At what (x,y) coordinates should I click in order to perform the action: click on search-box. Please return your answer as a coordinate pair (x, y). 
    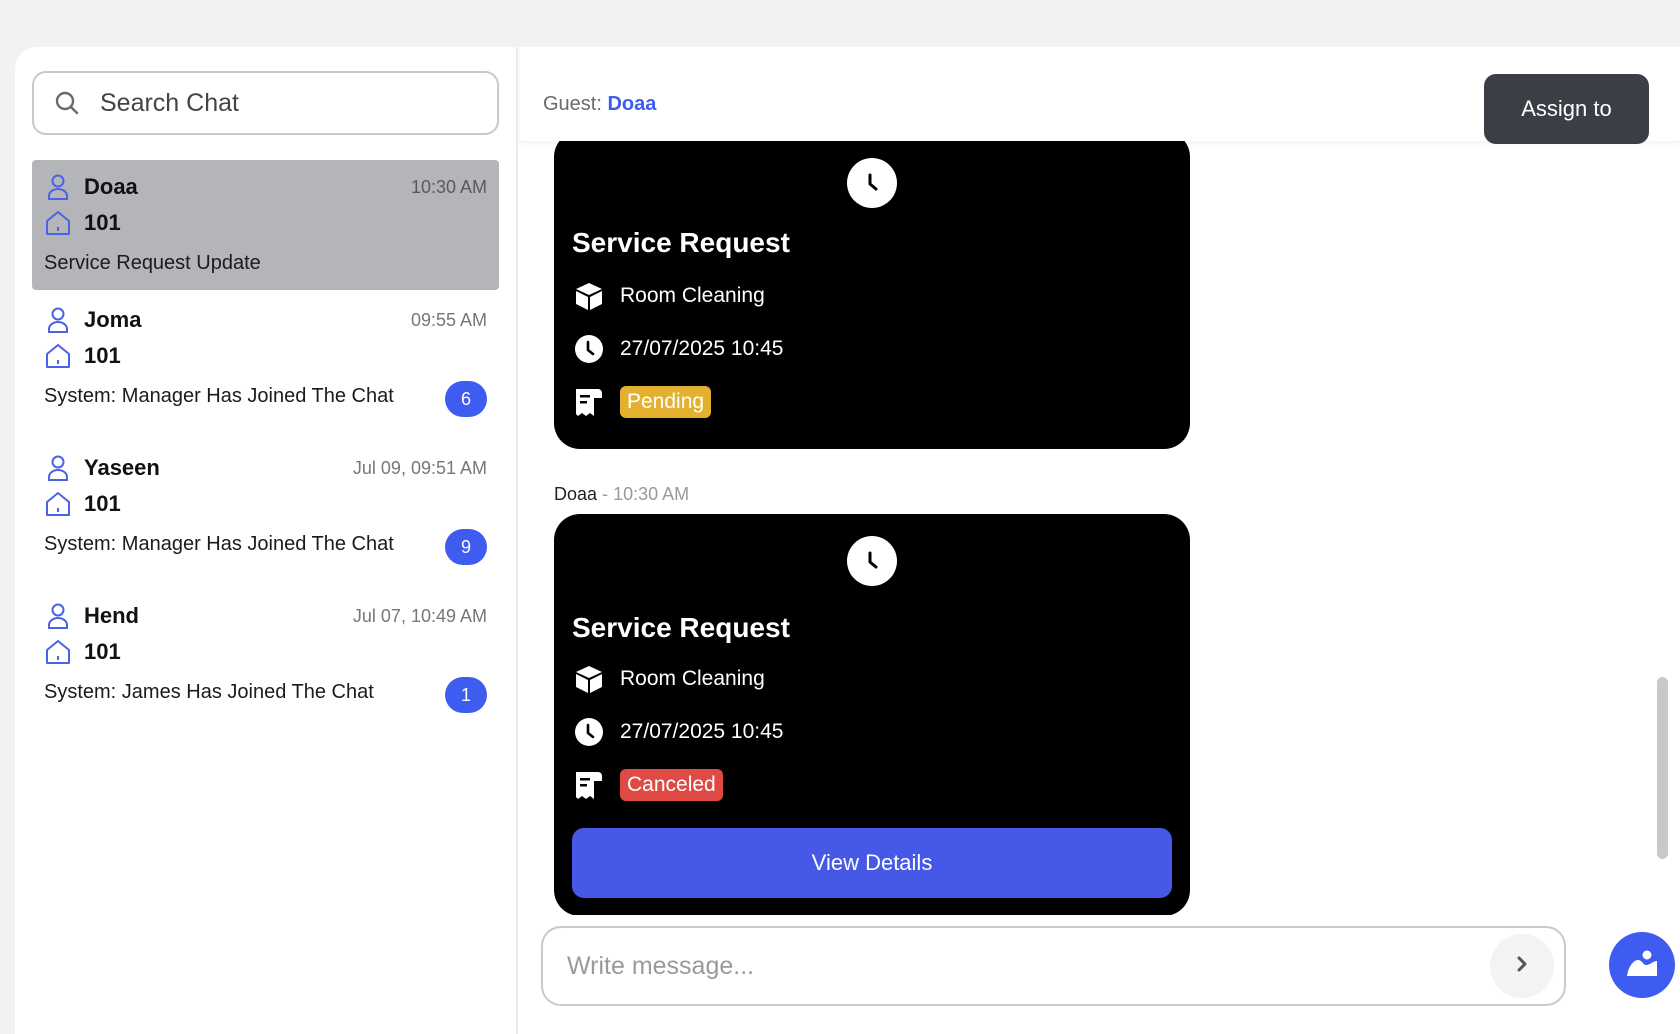
    Looking at the image, I should click on (265, 103).